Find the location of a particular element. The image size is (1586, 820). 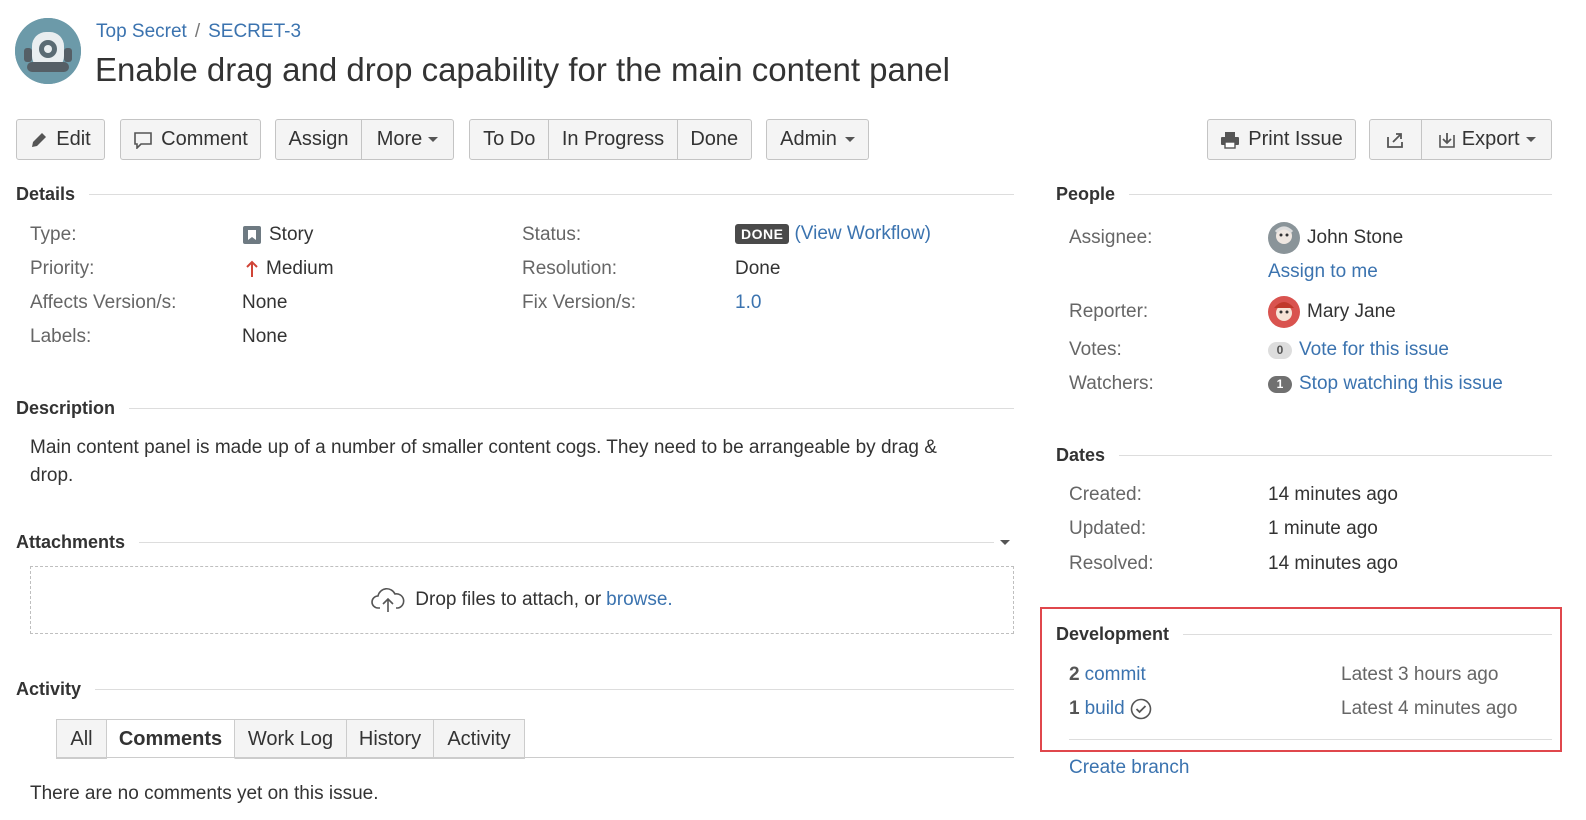

workflow-group: To Do In Progress Done is located at coordinates (610, 139).